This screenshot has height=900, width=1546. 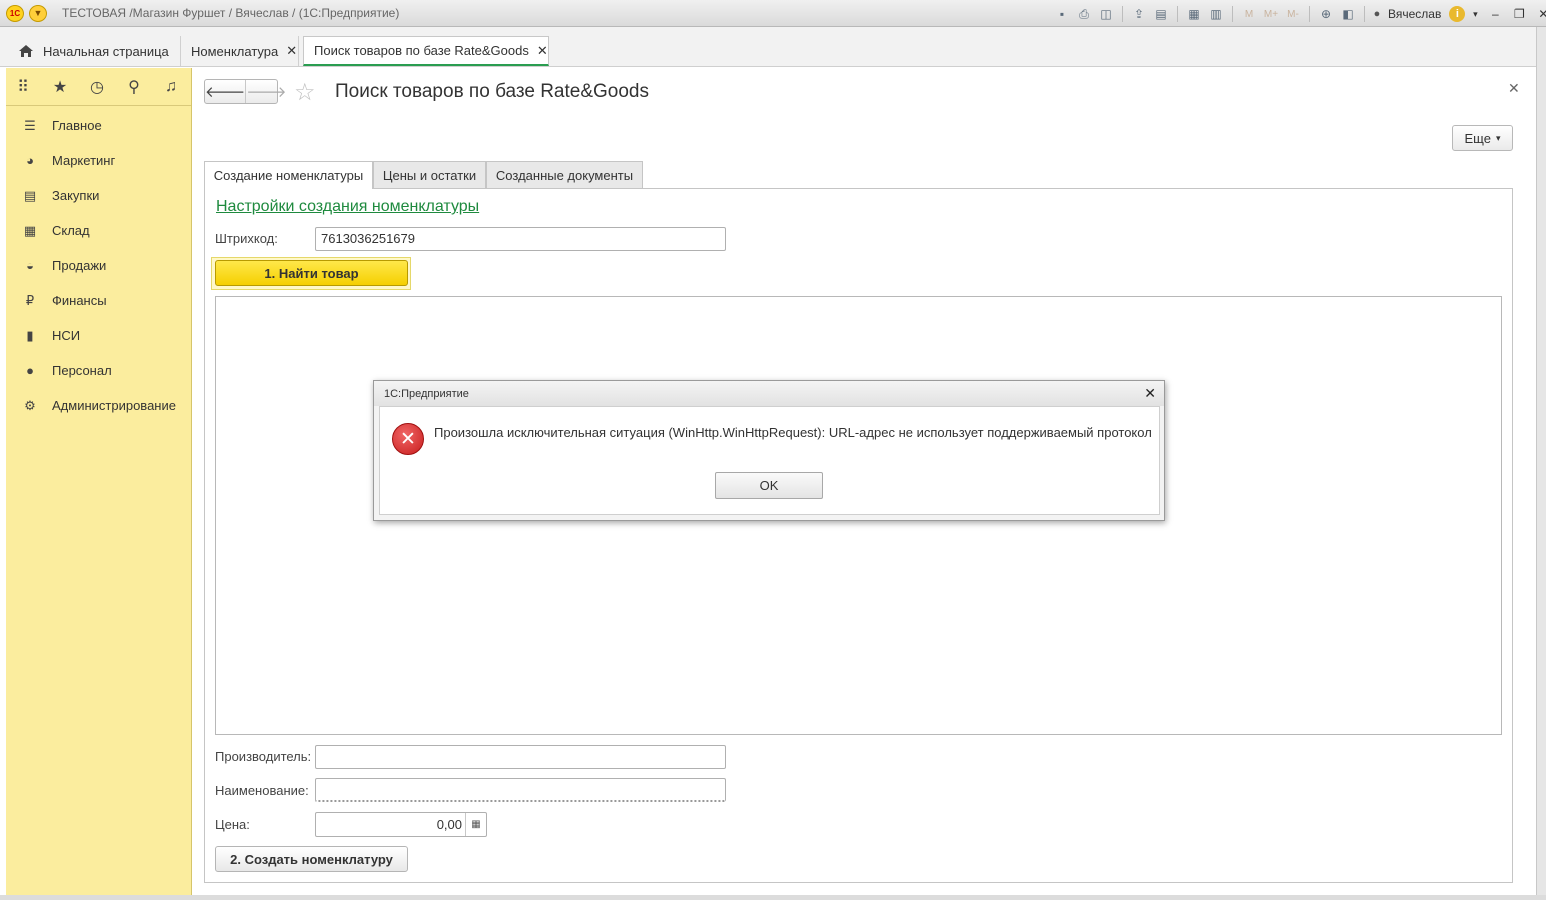 I want to click on tab-created-documents: Созданные документы, so click(x=564, y=174).